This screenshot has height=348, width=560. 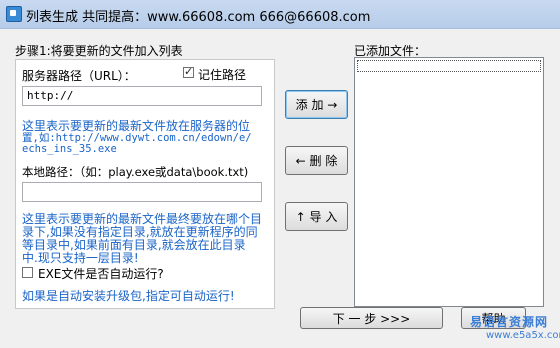 What do you see at coordinates (80, 258) in the screenshot?
I see `local-hint-line4: 中.现只支持一层目录!` at bounding box center [80, 258].